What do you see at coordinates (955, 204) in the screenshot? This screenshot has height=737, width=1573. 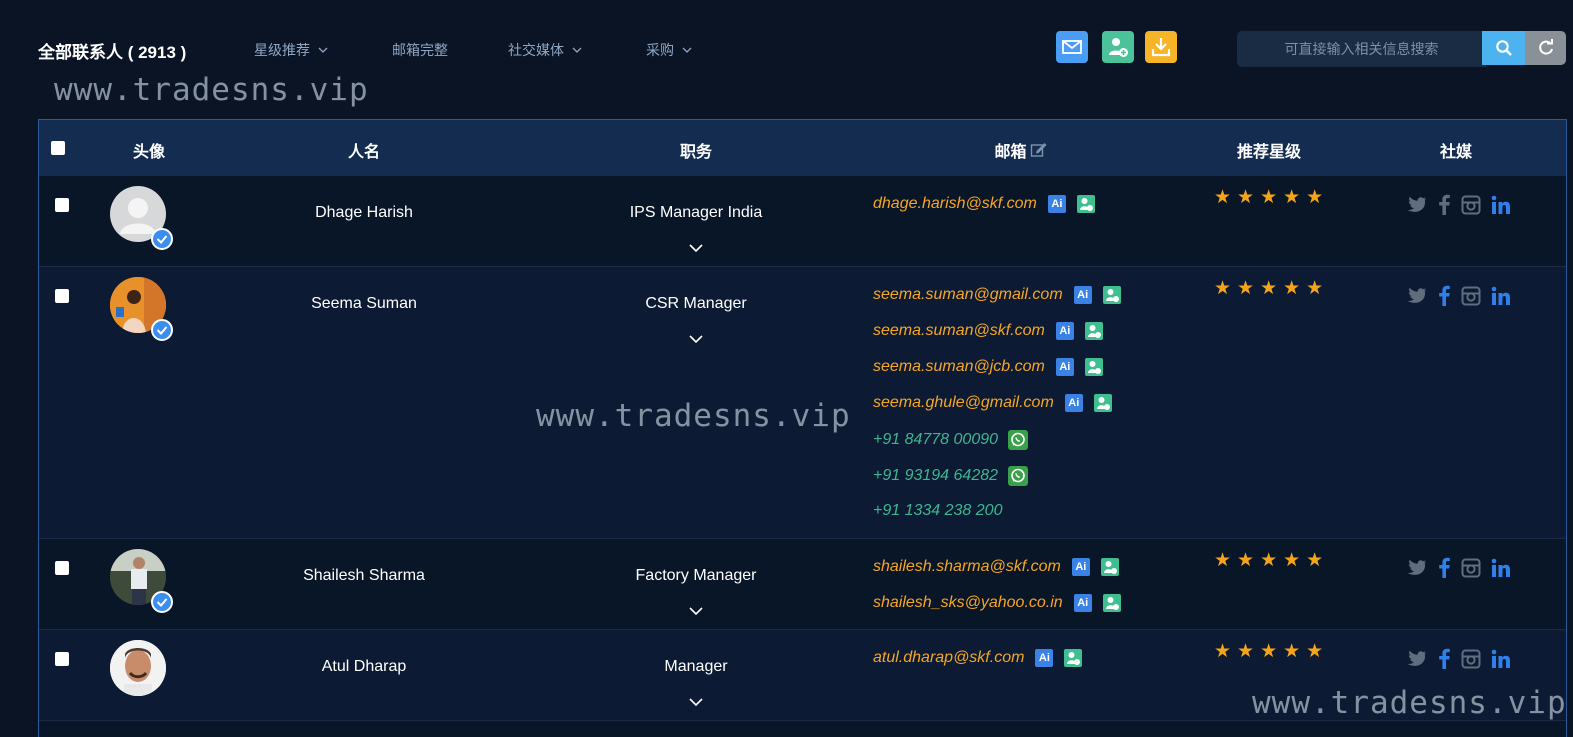 I see `email-address: dhage.harish@skf.com` at bounding box center [955, 204].